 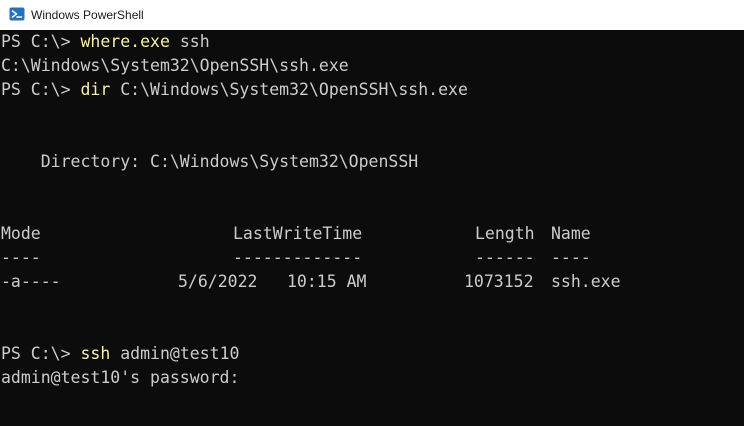 I want to click on title-bar: Windows PowerShell, so click(x=372, y=15).